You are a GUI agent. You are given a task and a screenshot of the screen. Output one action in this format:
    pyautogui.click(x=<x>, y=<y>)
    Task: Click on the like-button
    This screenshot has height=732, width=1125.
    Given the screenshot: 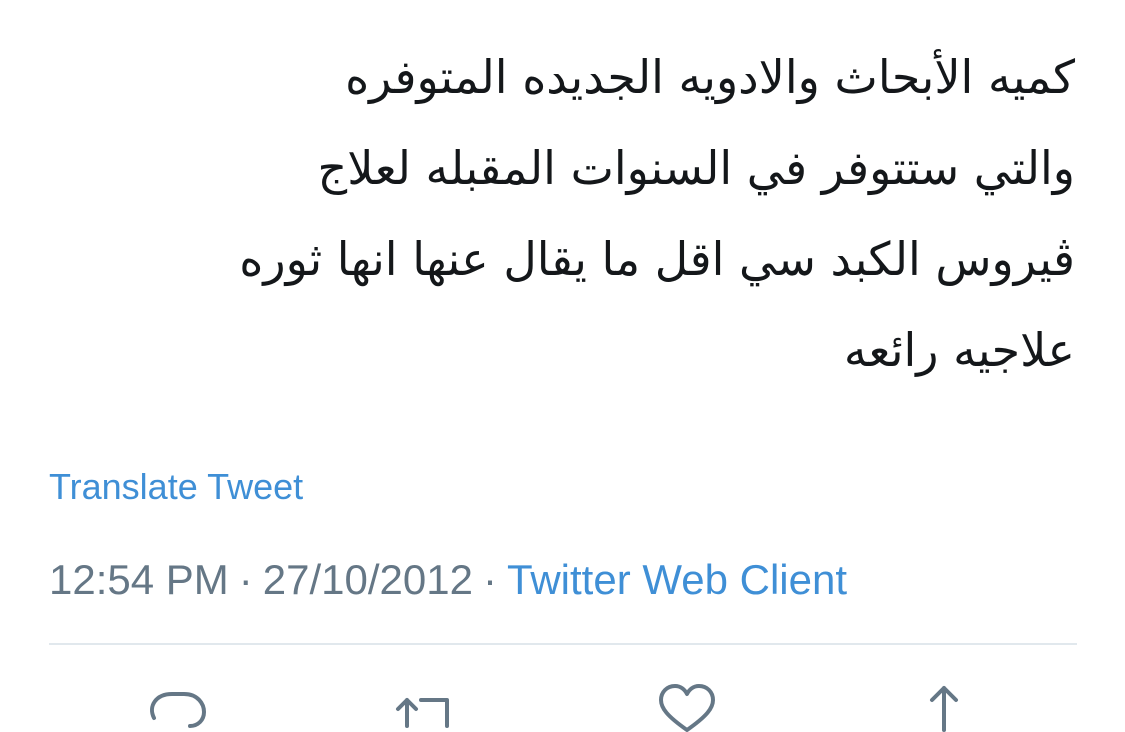 What is the action you would take?
    pyautogui.click(x=687, y=707)
    